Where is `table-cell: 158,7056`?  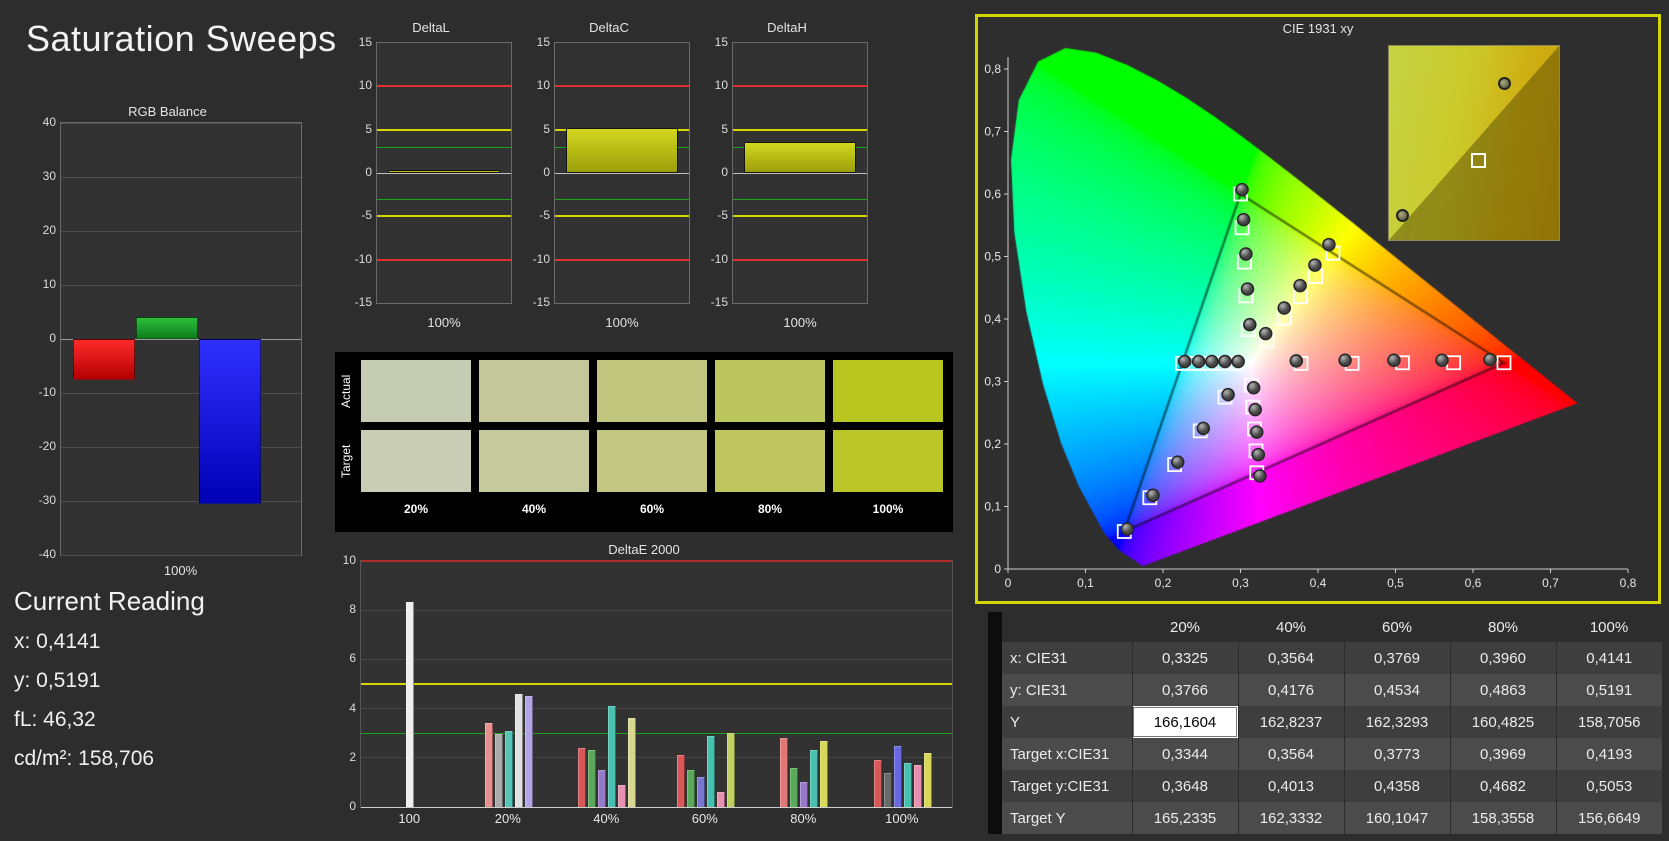 table-cell: 158,7056 is located at coordinates (1608, 722).